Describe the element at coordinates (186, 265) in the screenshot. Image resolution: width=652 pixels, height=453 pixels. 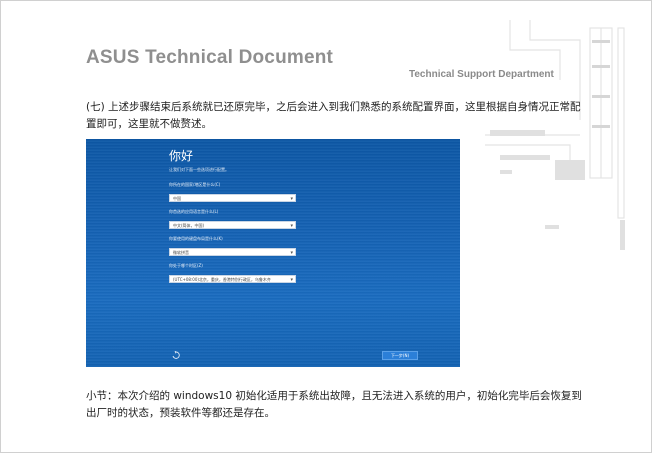
I see `timezone-label: 你处于哪个时区(Z)` at that location.